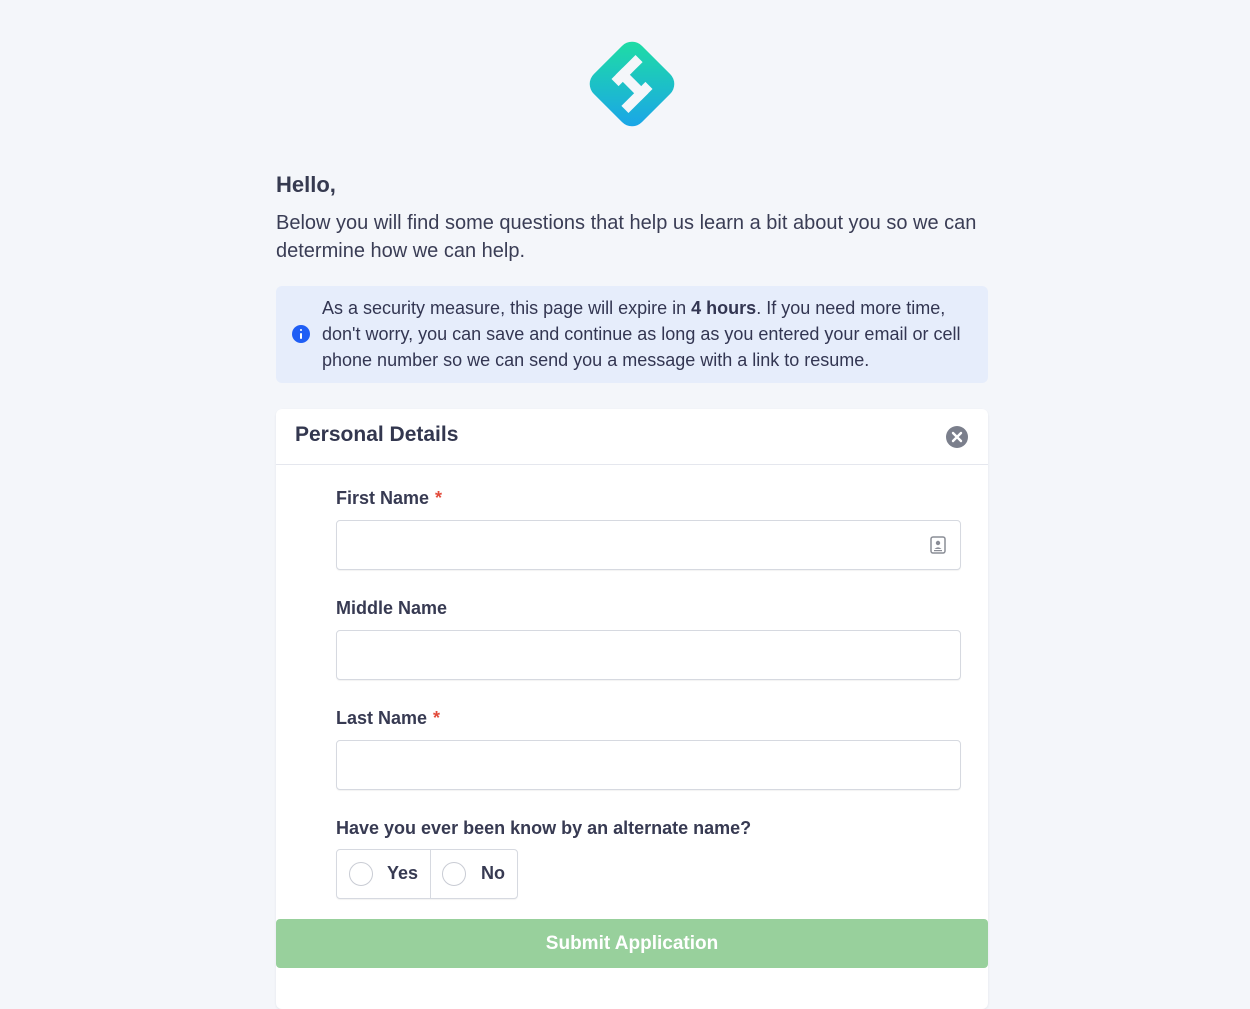 The height and width of the screenshot is (1009, 1250). Describe the element at coordinates (382, 718) in the screenshot. I see `last-name-label-text: Last Name` at that location.